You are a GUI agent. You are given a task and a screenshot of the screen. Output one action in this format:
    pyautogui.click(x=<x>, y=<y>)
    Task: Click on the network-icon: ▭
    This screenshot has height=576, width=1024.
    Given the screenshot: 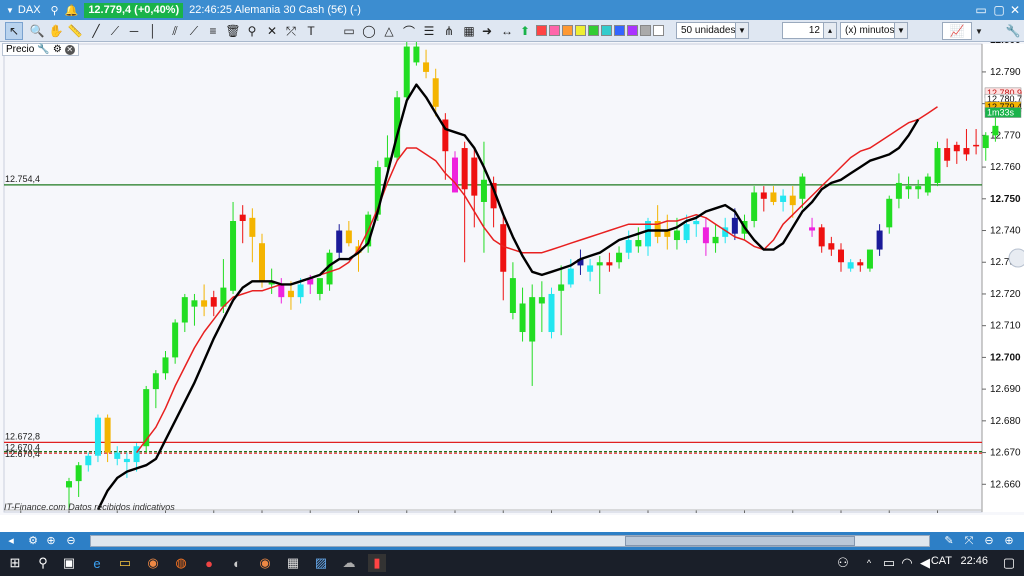 What is the action you would take?
    pyautogui.click(x=889, y=563)
    